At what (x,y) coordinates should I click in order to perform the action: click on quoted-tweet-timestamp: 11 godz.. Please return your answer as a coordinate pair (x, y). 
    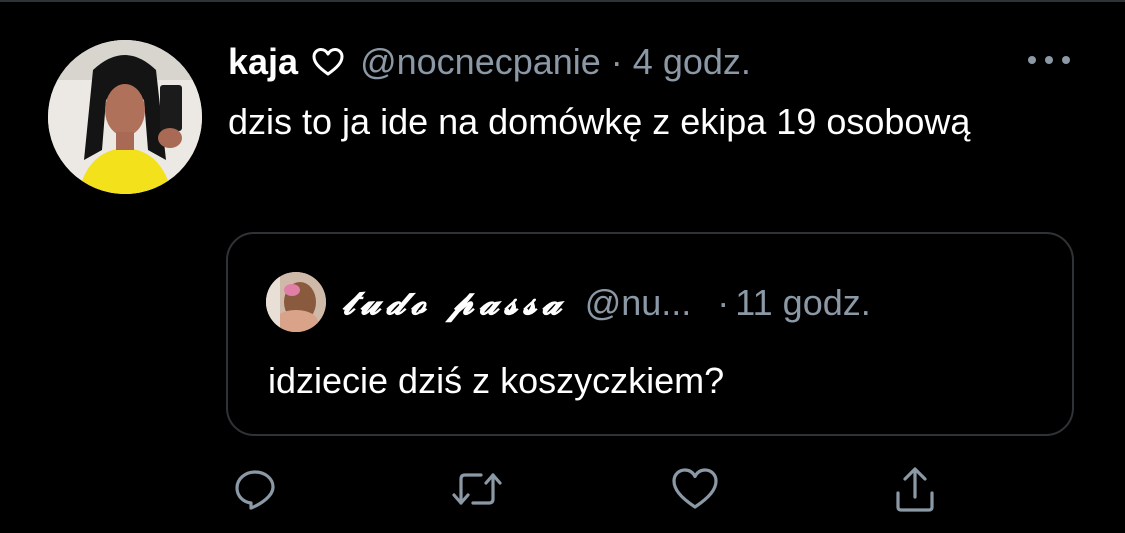
    Looking at the image, I should click on (802, 303).